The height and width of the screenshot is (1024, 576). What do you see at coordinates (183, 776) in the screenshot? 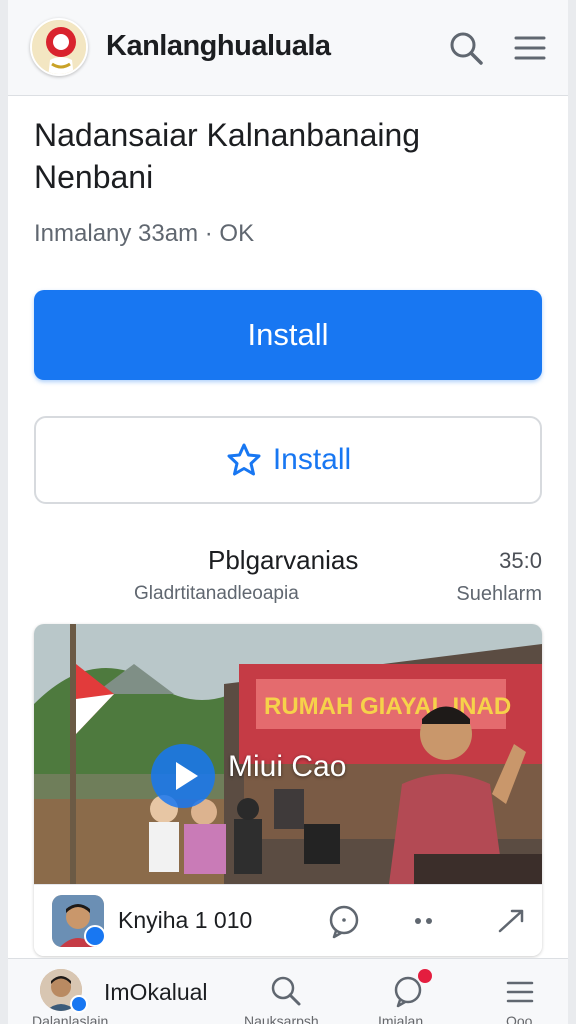
I see `play-icon` at bounding box center [183, 776].